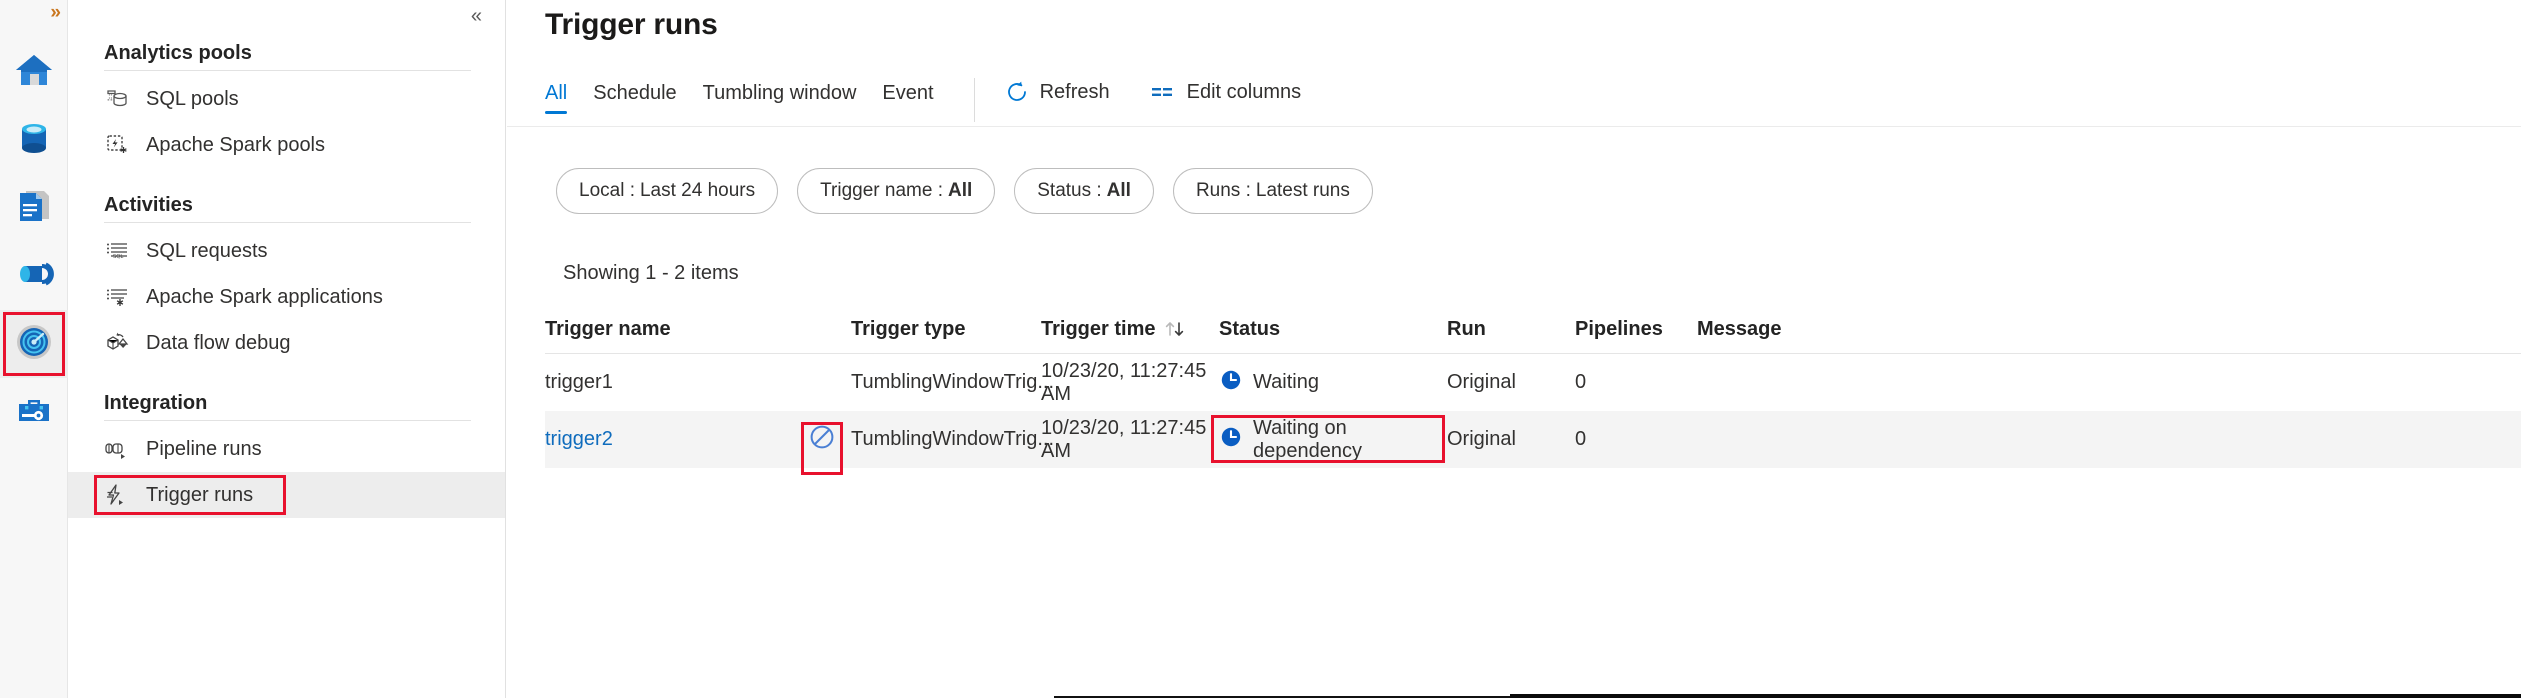 The width and height of the screenshot is (2521, 698). Describe the element at coordinates (634, 96) in the screenshot. I see `tab-schedule: Schedule` at that location.